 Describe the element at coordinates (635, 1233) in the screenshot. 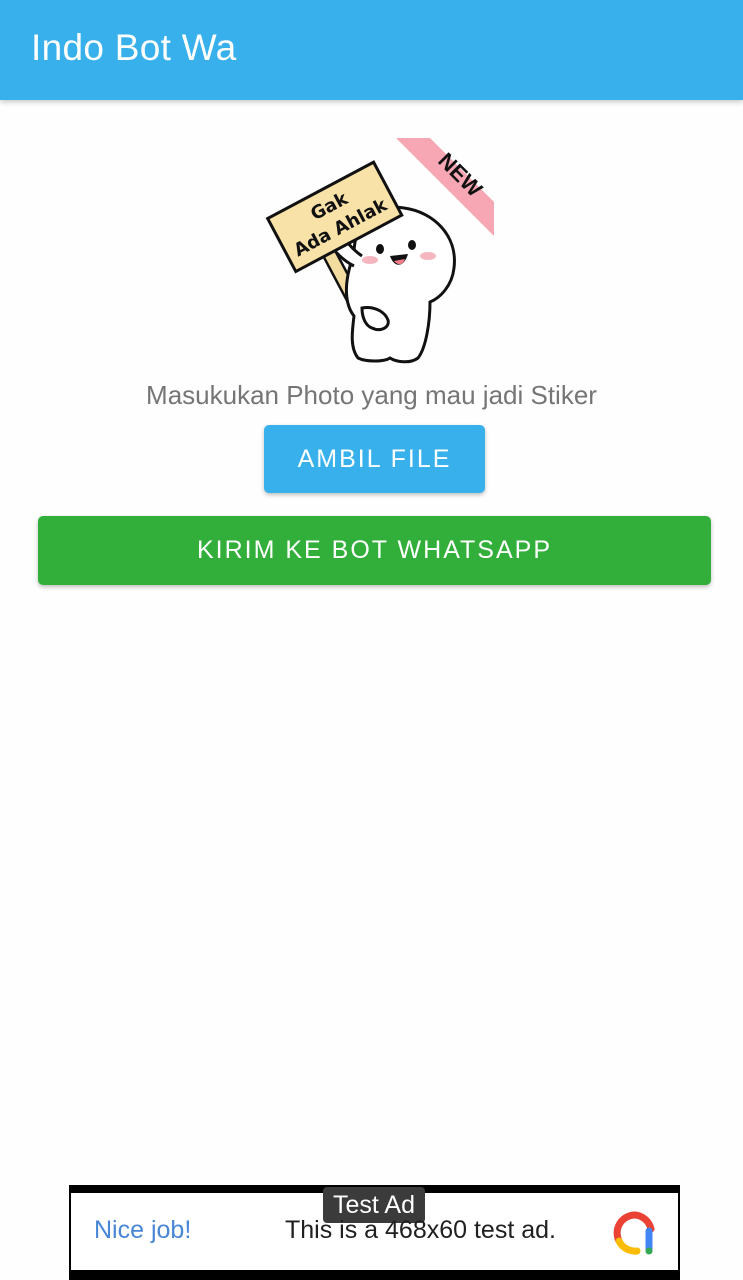

I see `admob-logo-icon` at that location.